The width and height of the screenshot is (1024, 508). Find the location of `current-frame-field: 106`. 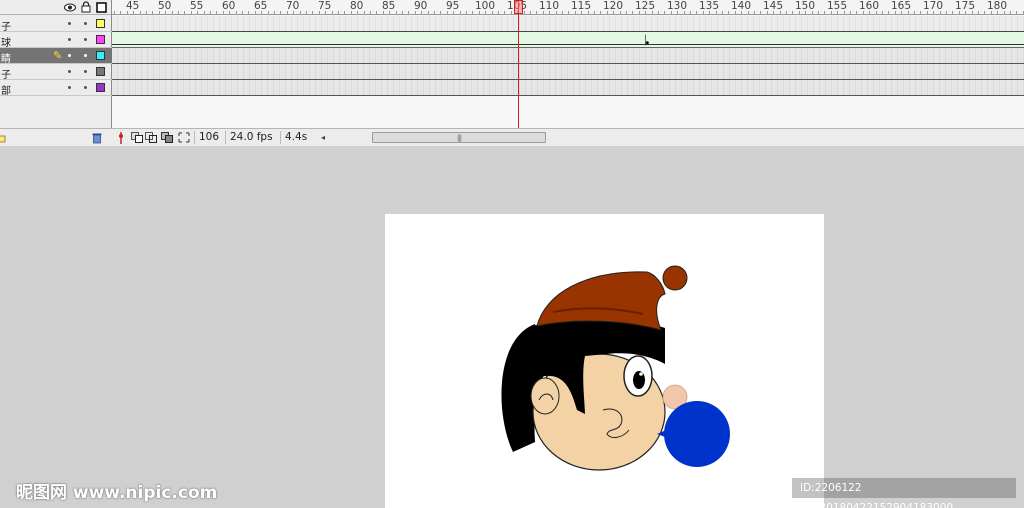

current-frame-field: 106 is located at coordinates (209, 137).